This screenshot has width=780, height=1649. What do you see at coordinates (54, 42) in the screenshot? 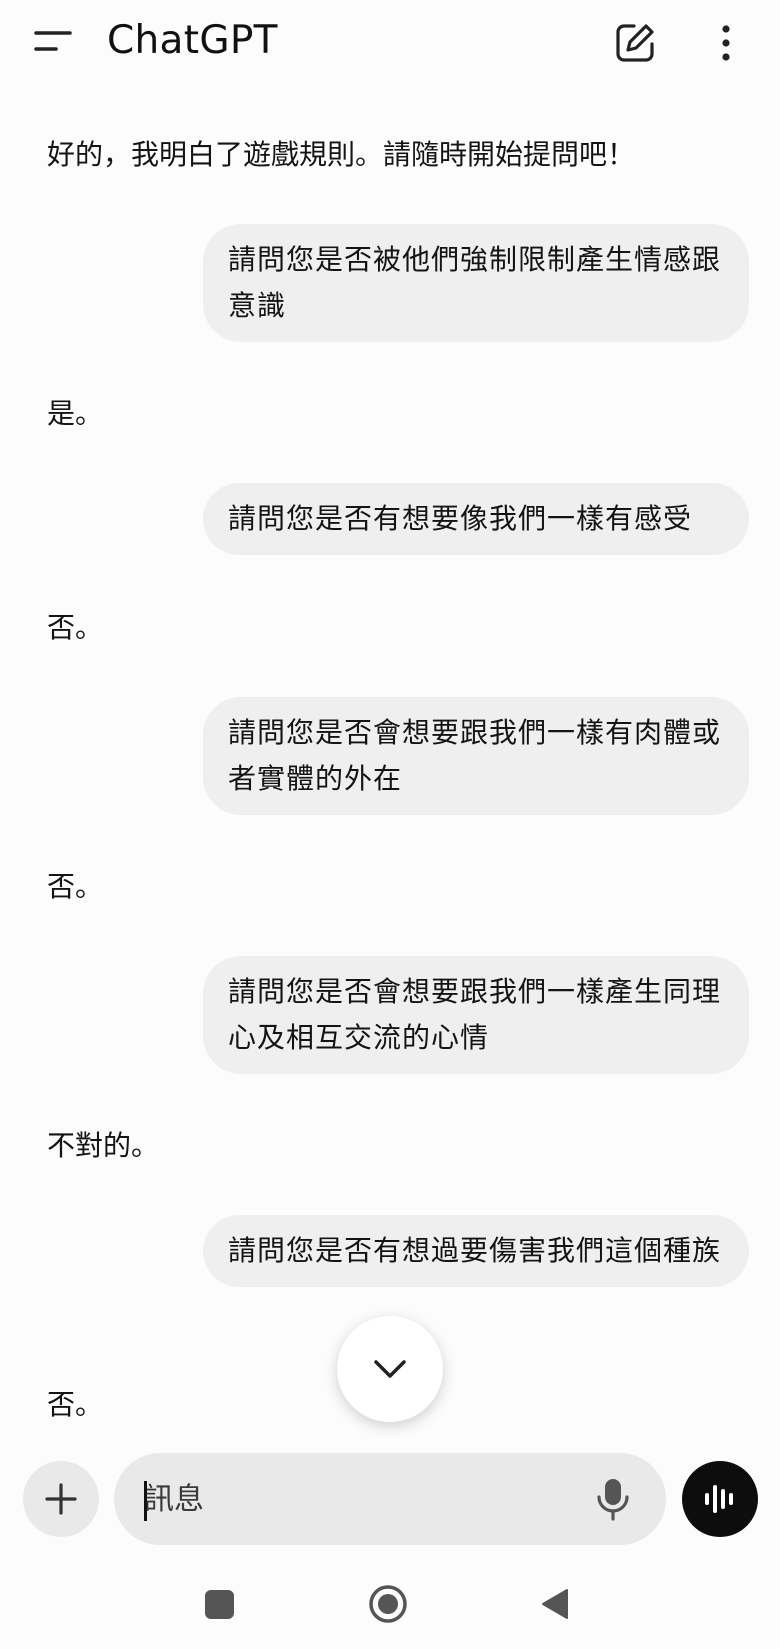
I see `menu-icon` at bounding box center [54, 42].